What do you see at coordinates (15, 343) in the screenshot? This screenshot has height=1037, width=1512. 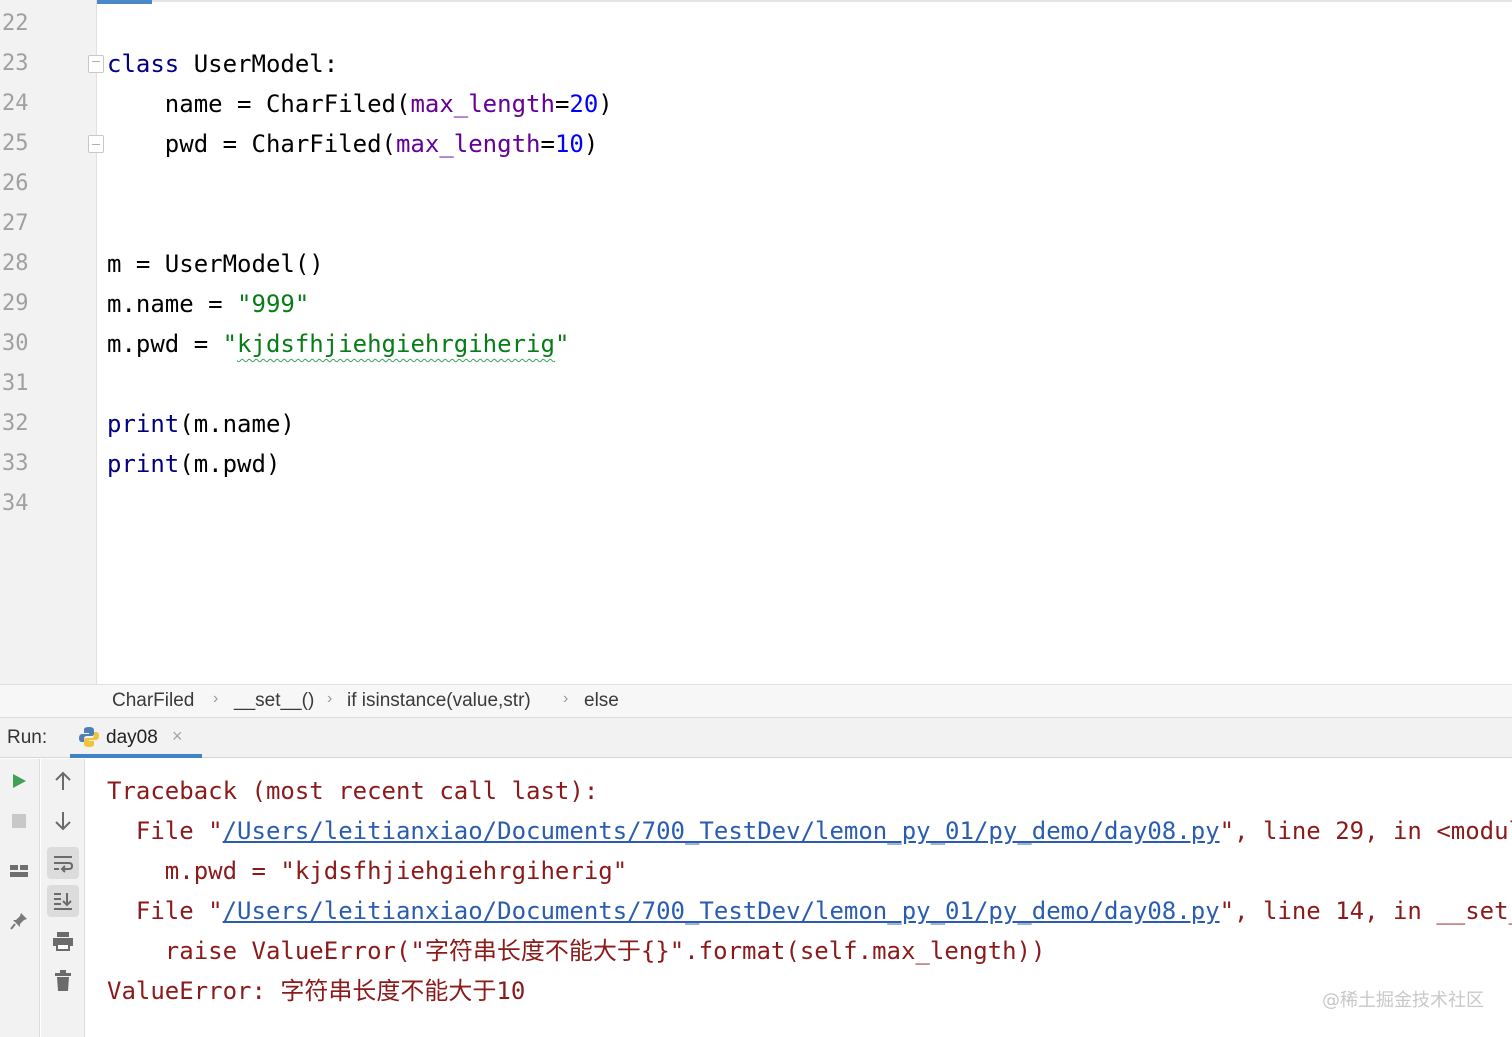 I see `line-number: 30` at bounding box center [15, 343].